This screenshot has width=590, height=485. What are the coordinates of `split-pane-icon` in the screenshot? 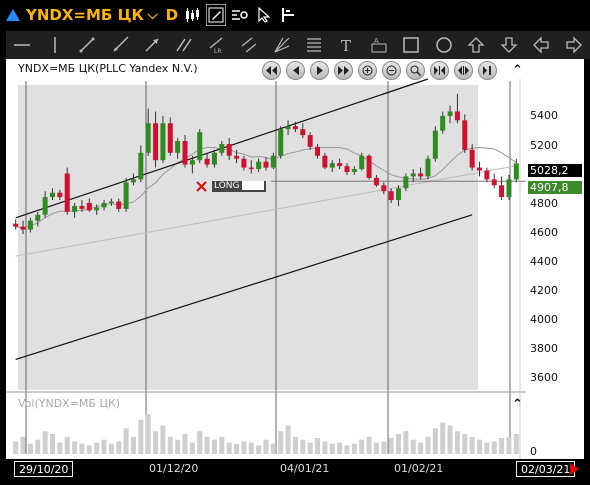 It's located at (288, 15).